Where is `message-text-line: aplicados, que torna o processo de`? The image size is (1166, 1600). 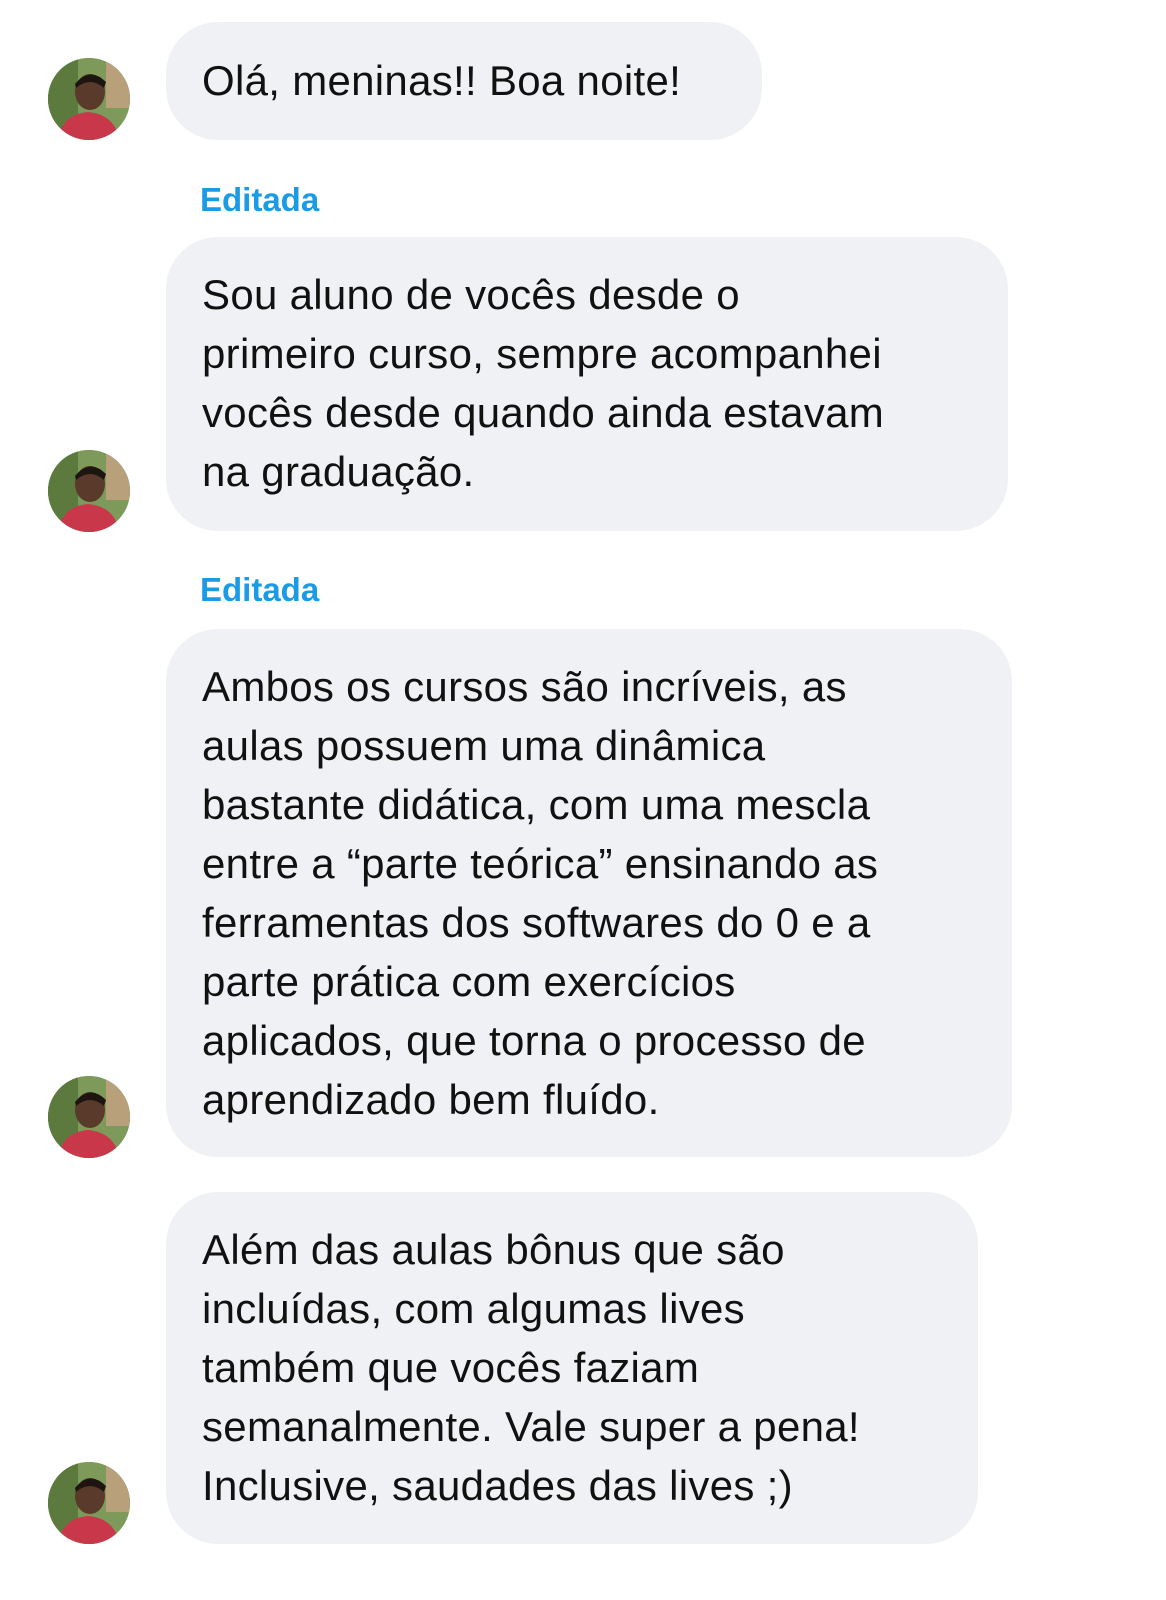 message-text-line: aplicados, que torna o processo de is located at coordinates (534, 1040).